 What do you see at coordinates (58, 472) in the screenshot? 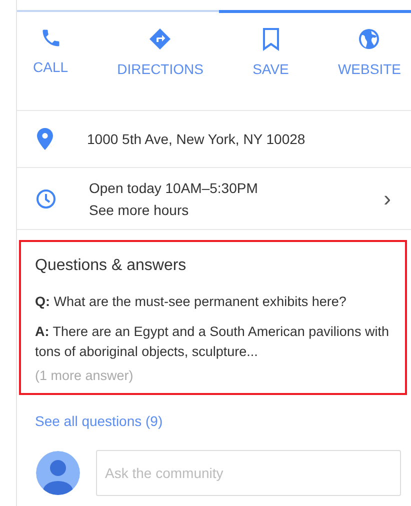
I see `avatar-icon` at bounding box center [58, 472].